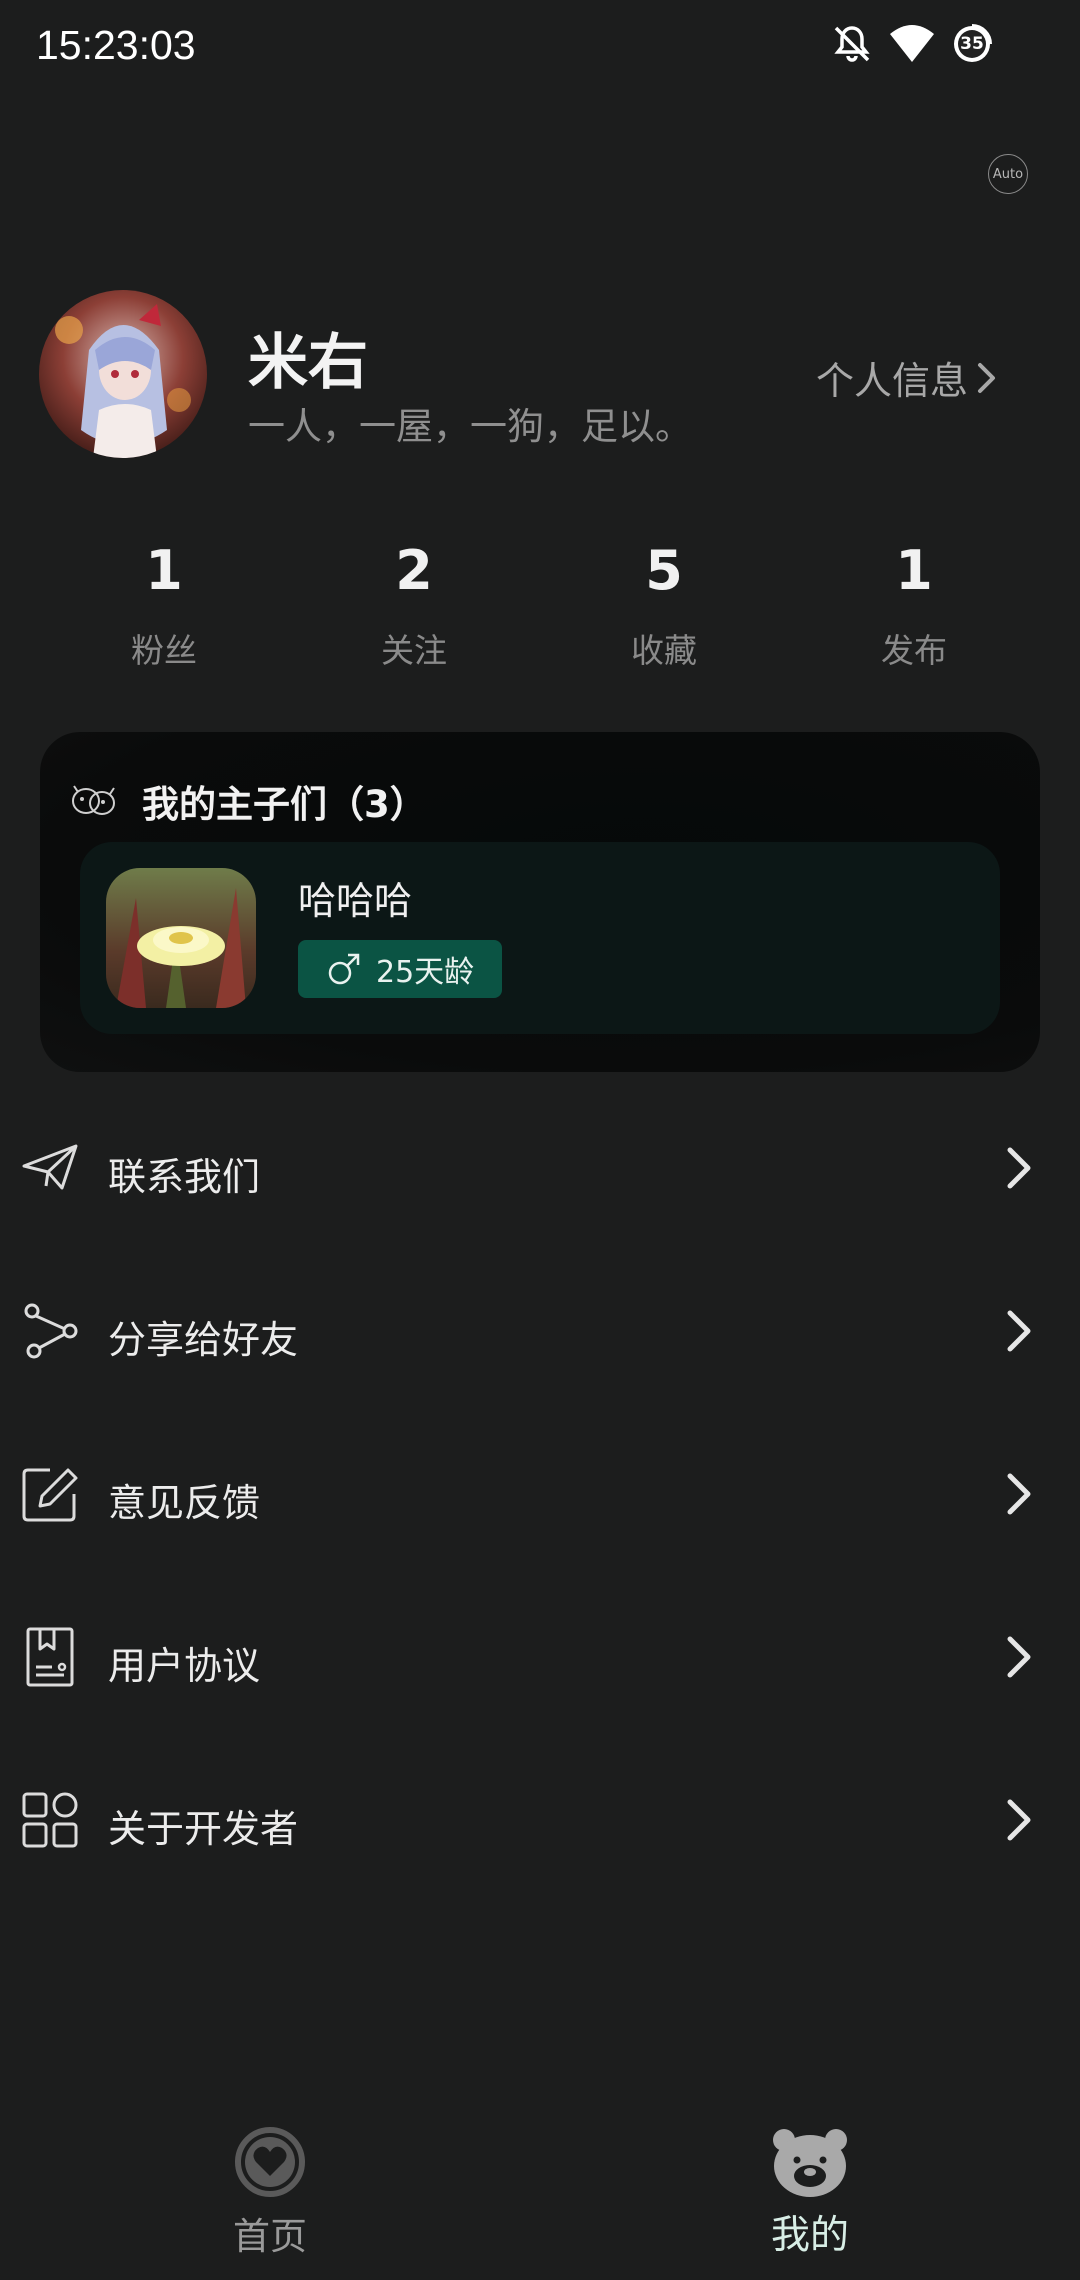  What do you see at coordinates (203, 1829) in the screenshot?
I see `menu-label: 关于开发者` at bounding box center [203, 1829].